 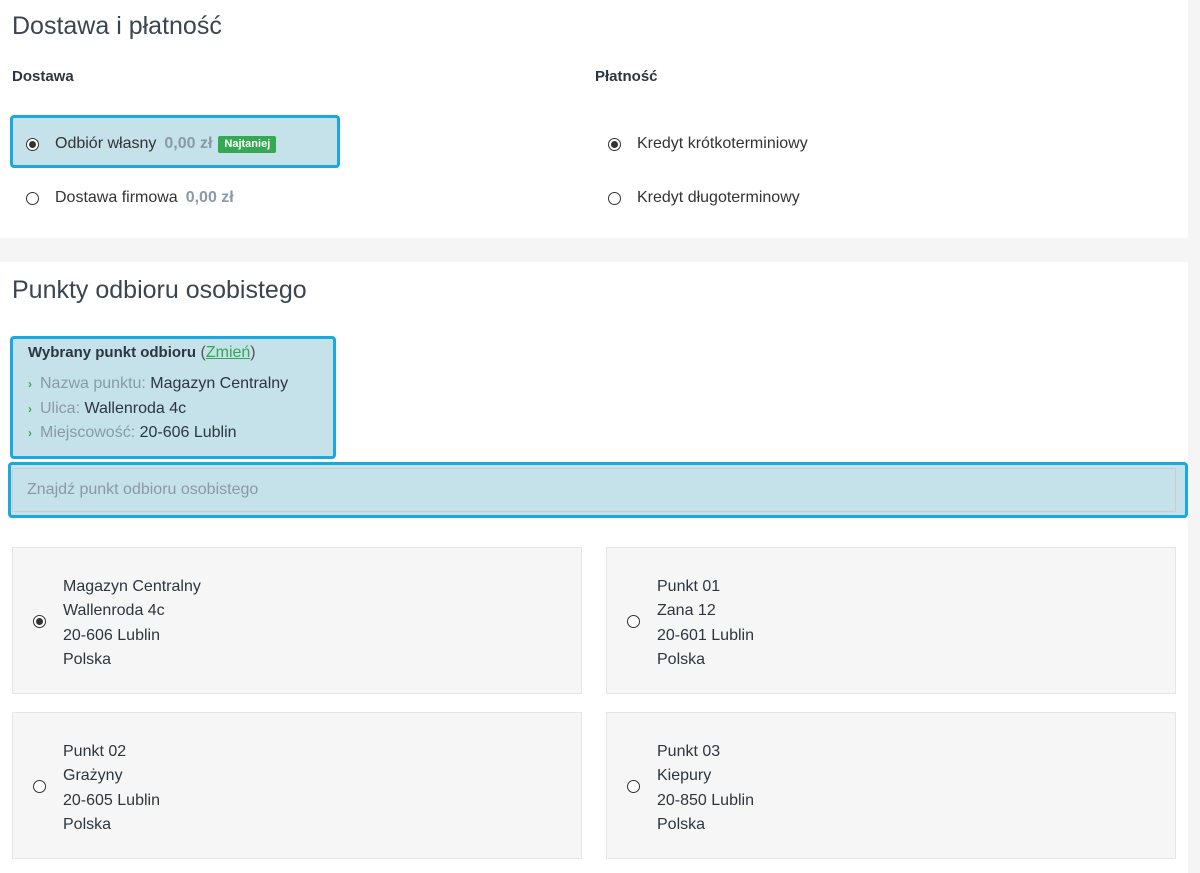 What do you see at coordinates (689, 751) in the screenshot?
I see `point-name: Punkt 03` at bounding box center [689, 751].